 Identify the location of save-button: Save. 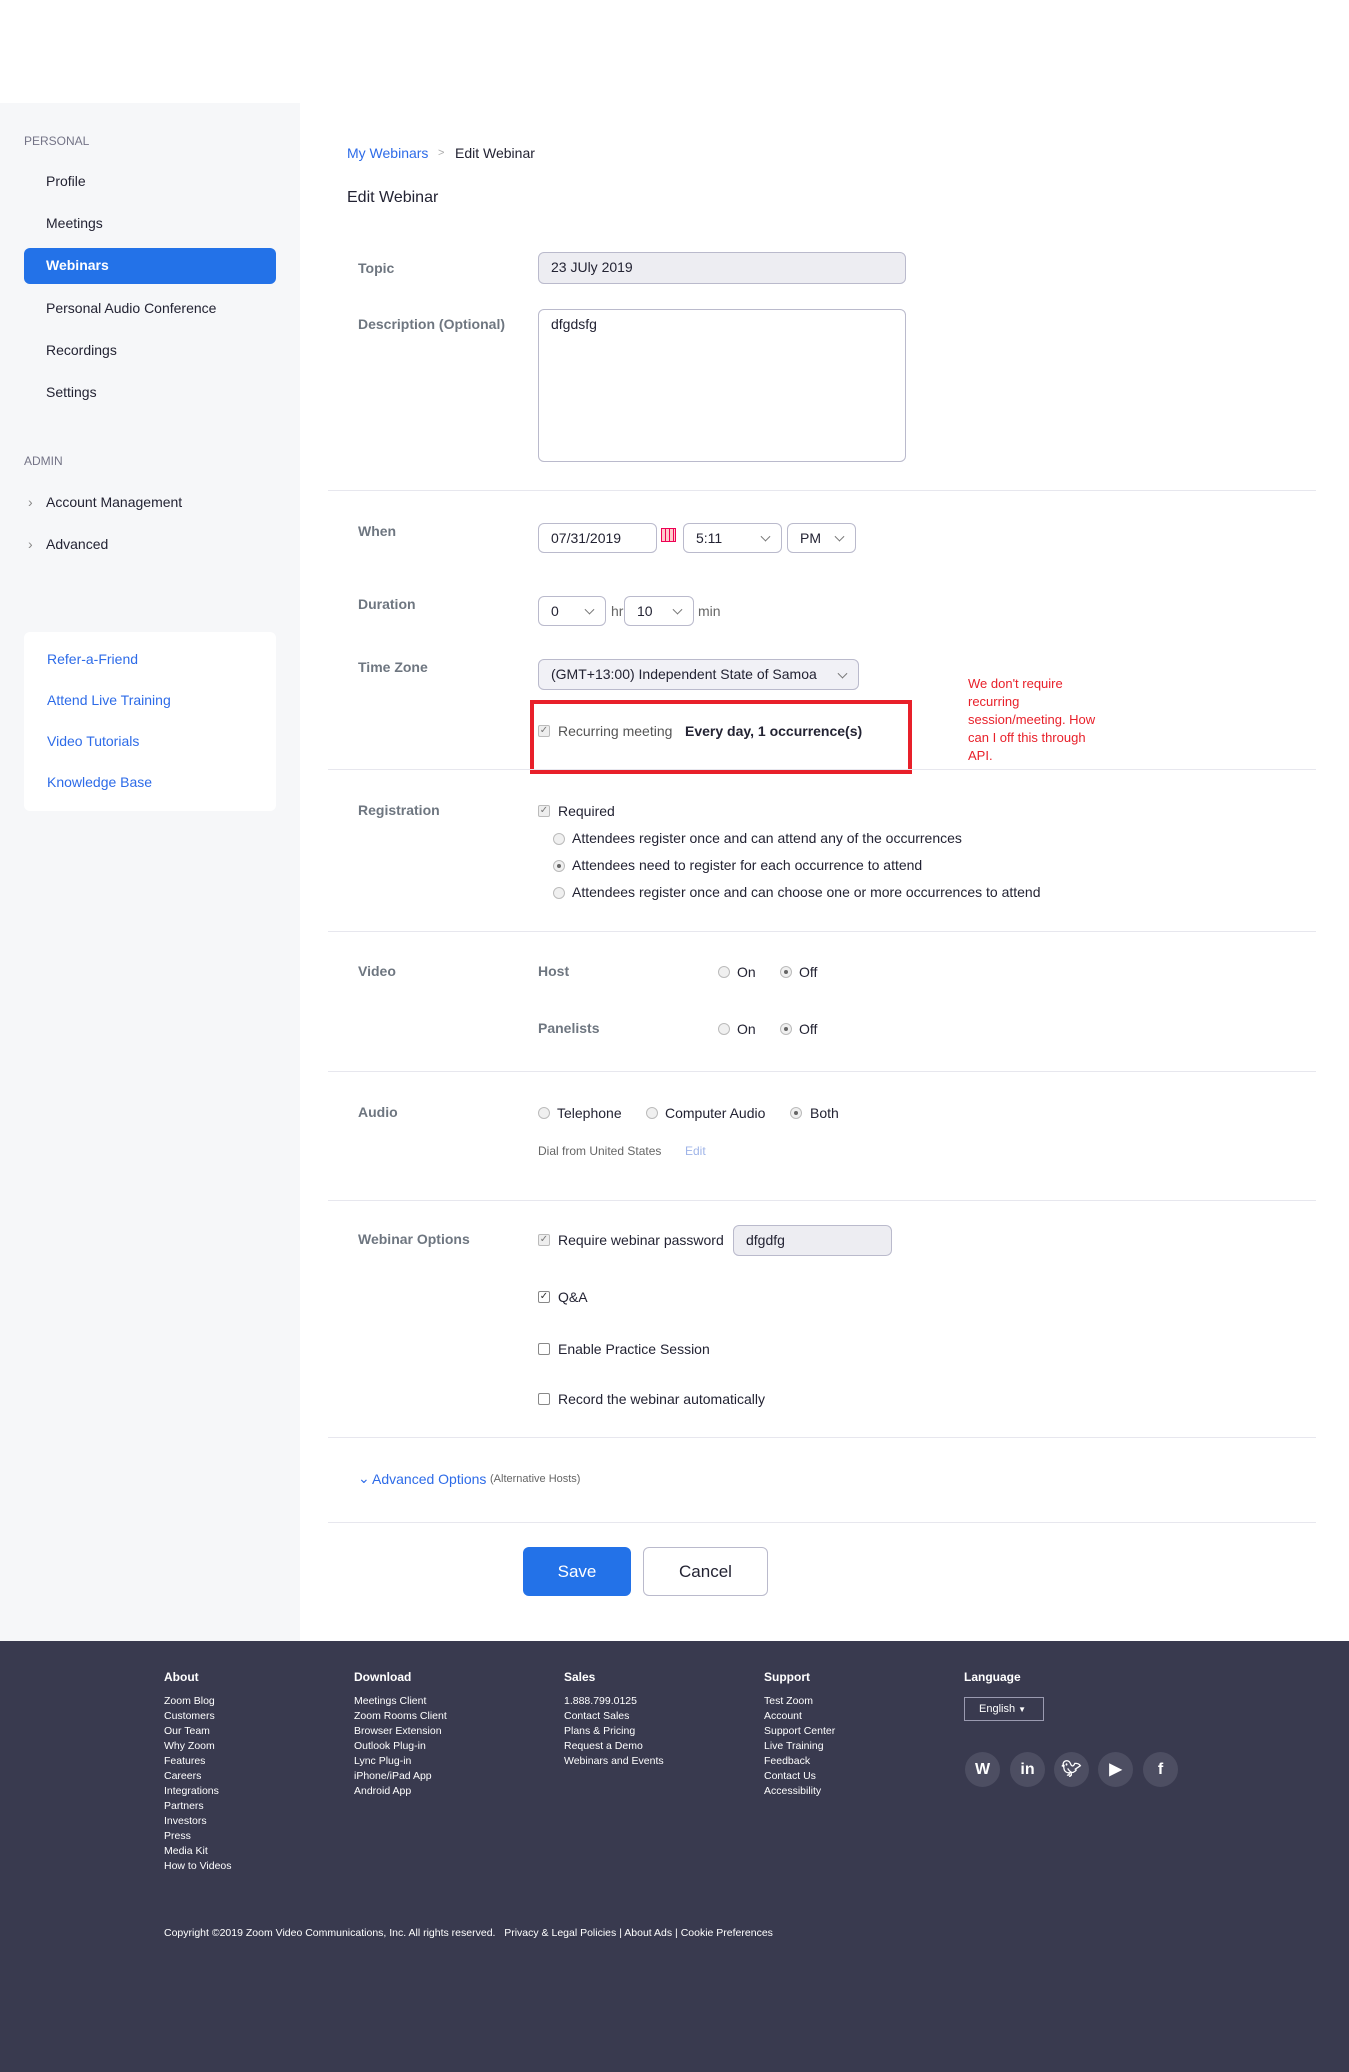
(577, 1571).